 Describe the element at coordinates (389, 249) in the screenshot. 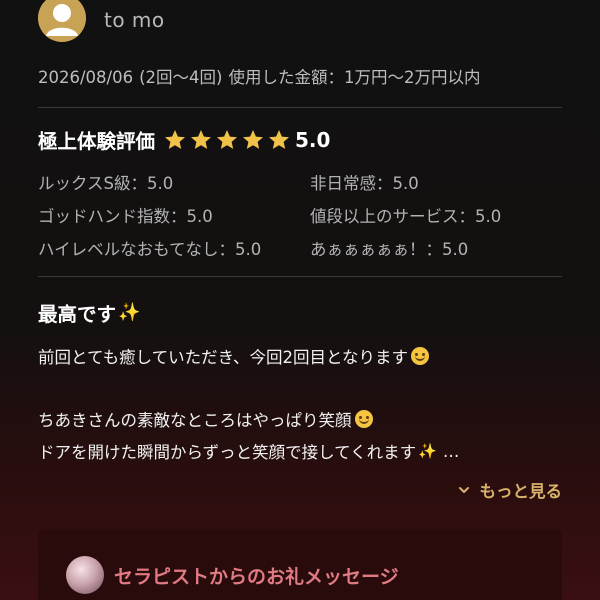

I see `criteria-item: あぁぁぁぁぁ！：5.0` at that location.